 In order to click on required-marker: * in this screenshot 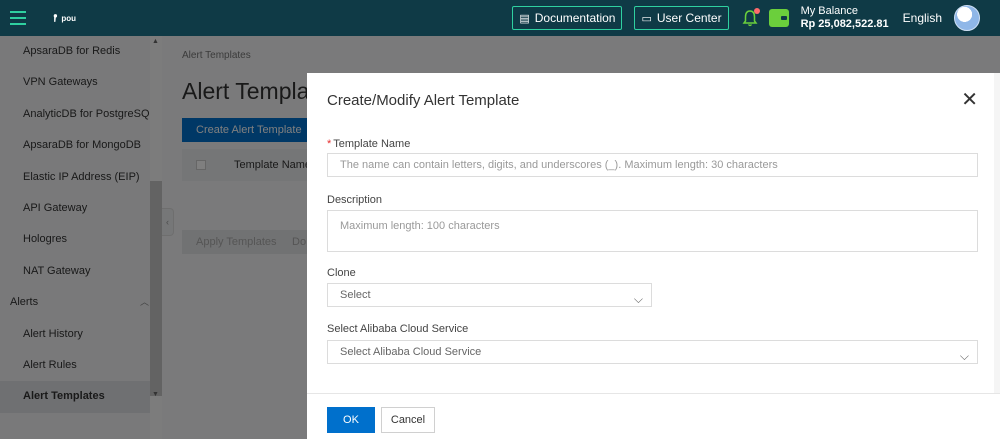, I will do `click(329, 144)`.